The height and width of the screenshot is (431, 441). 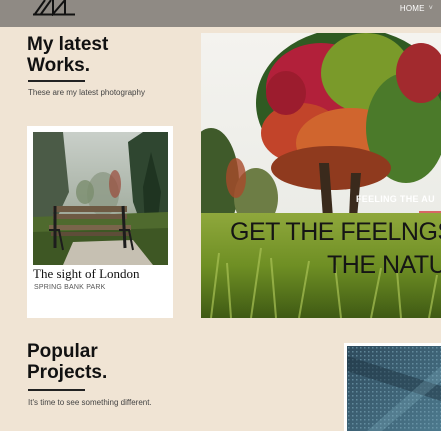 I want to click on popular-projects-title: Popular Projects., so click(x=67, y=362).